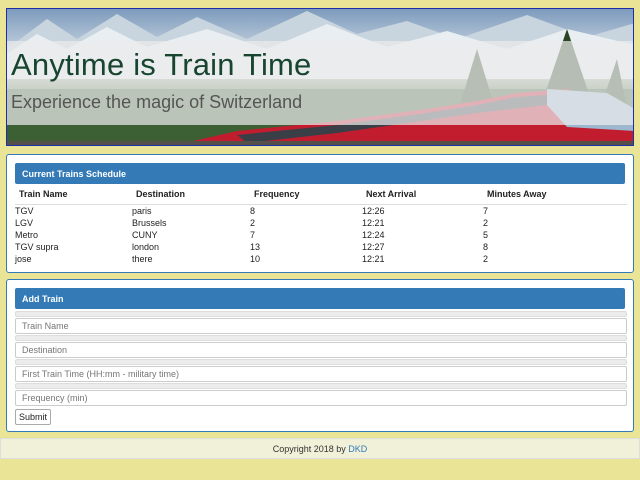 This screenshot has width=640, height=480. I want to click on footer: Copyright 2018 by DKD, so click(320, 448).